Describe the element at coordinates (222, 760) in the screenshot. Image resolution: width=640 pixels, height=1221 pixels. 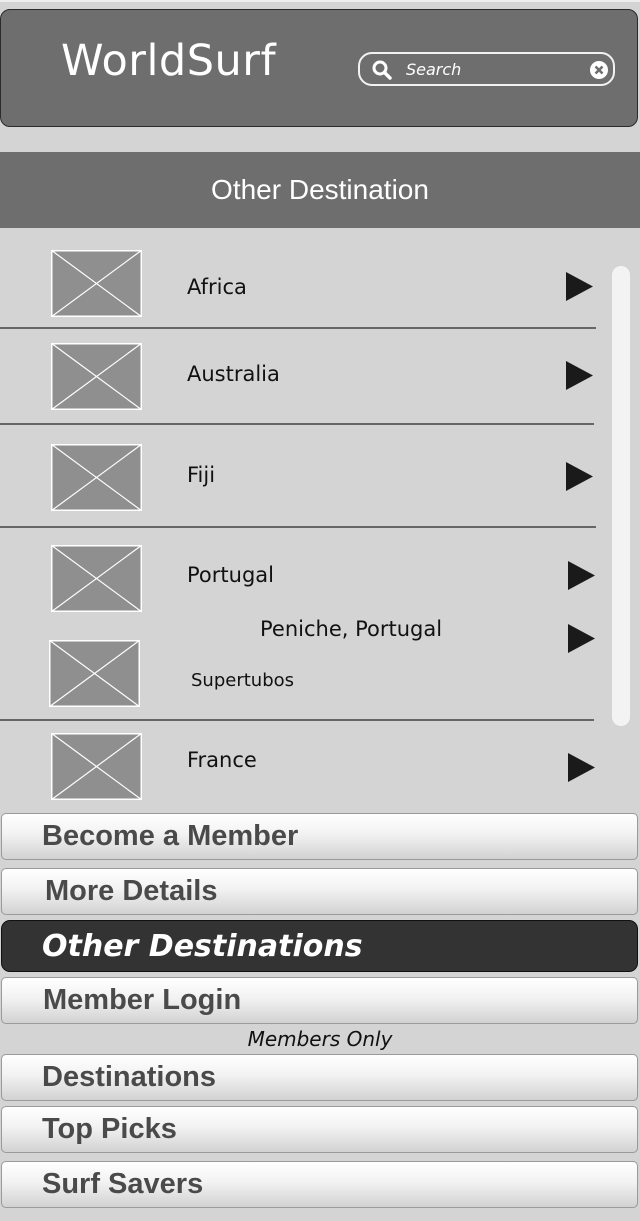
I see `list-item-label: France` at that location.